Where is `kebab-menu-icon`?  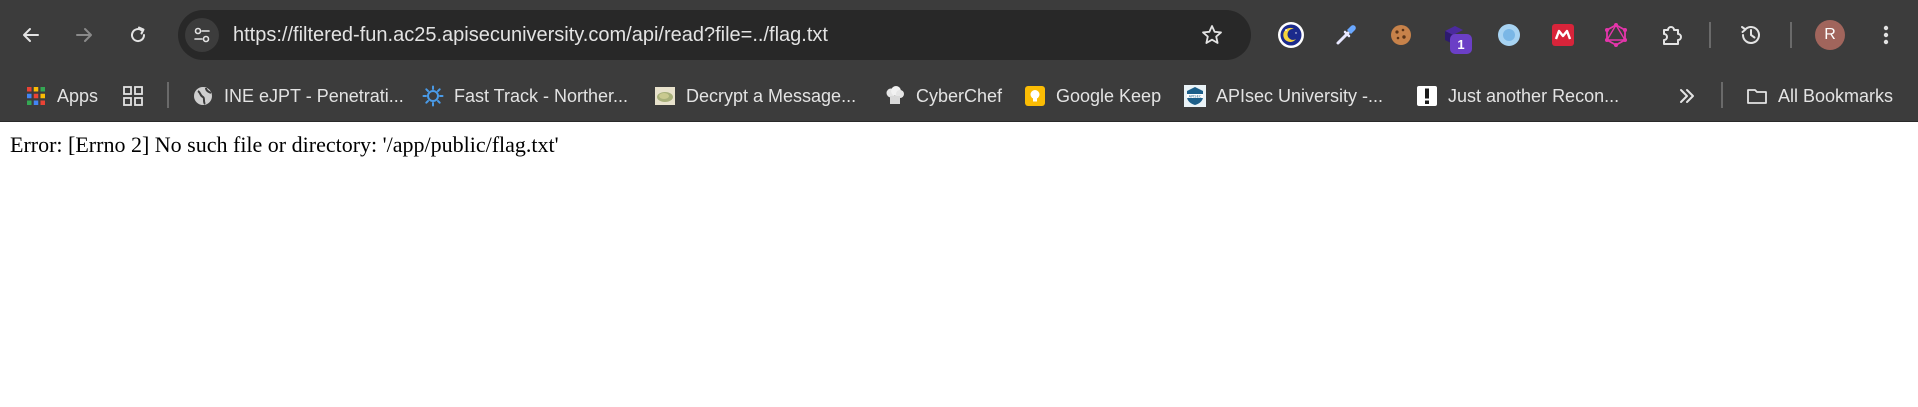
kebab-menu-icon is located at coordinates (1886, 35).